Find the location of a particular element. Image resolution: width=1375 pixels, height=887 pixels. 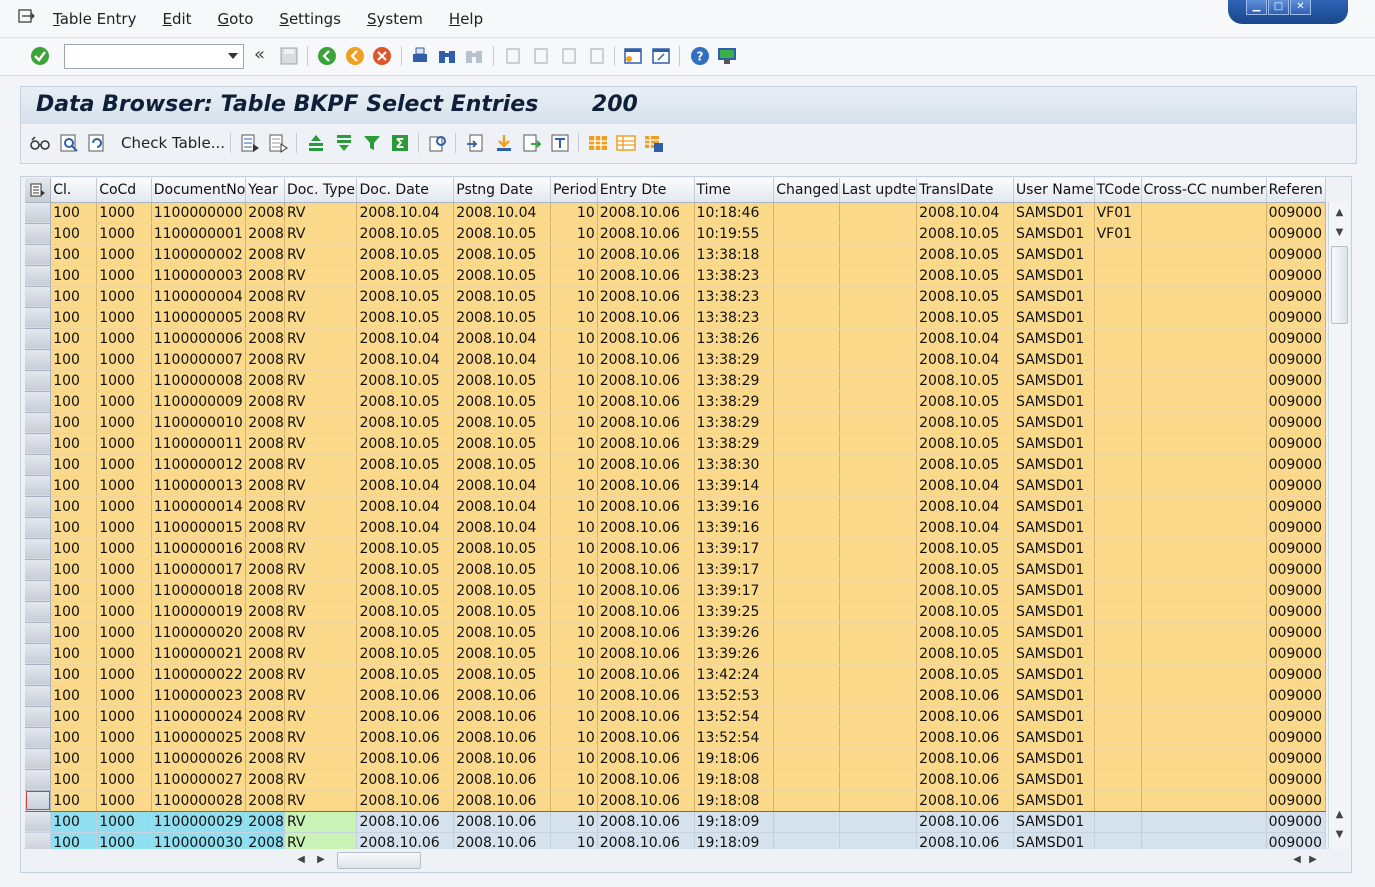

column-header: DocumentNo is located at coordinates (199, 190).